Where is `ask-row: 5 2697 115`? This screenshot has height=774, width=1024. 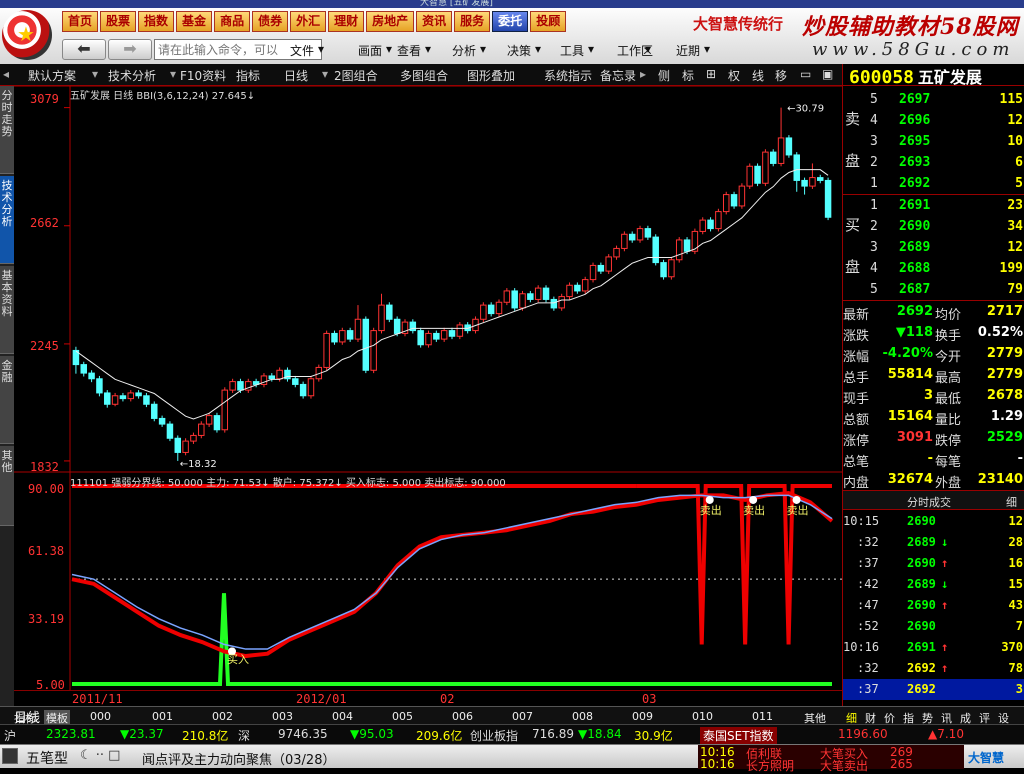
ask-row: 5 2697 115 is located at coordinates (933, 99).